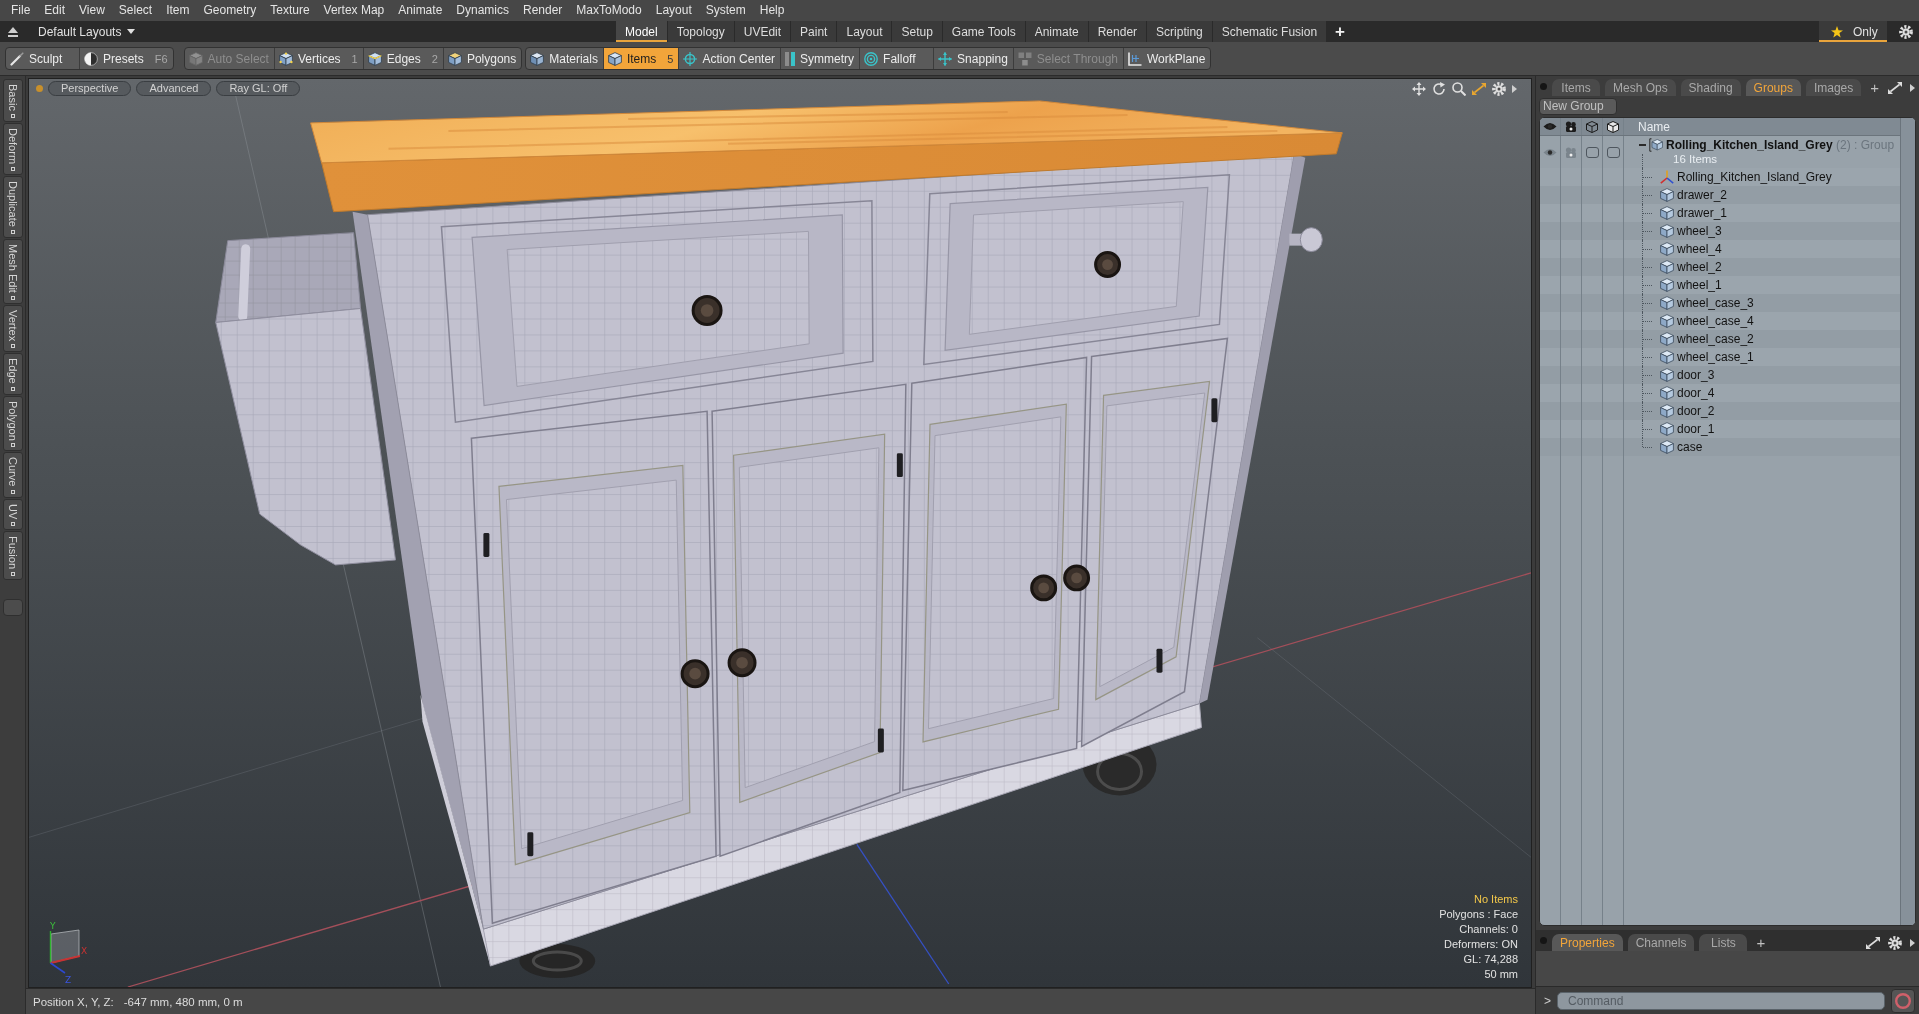 The height and width of the screenshot is (1014, 1919). I want to click on layout-tab: Render, so click(1117, 31).